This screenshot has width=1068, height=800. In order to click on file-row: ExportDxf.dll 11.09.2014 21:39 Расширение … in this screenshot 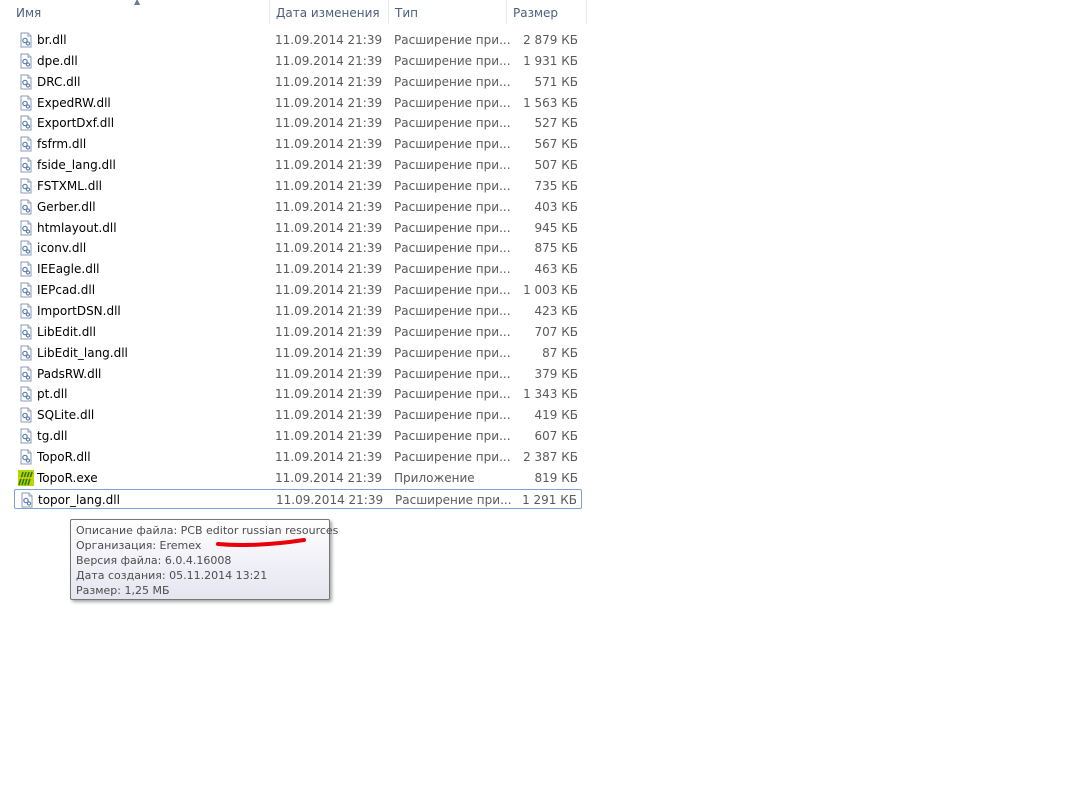, I will do `click(298, 123)`.